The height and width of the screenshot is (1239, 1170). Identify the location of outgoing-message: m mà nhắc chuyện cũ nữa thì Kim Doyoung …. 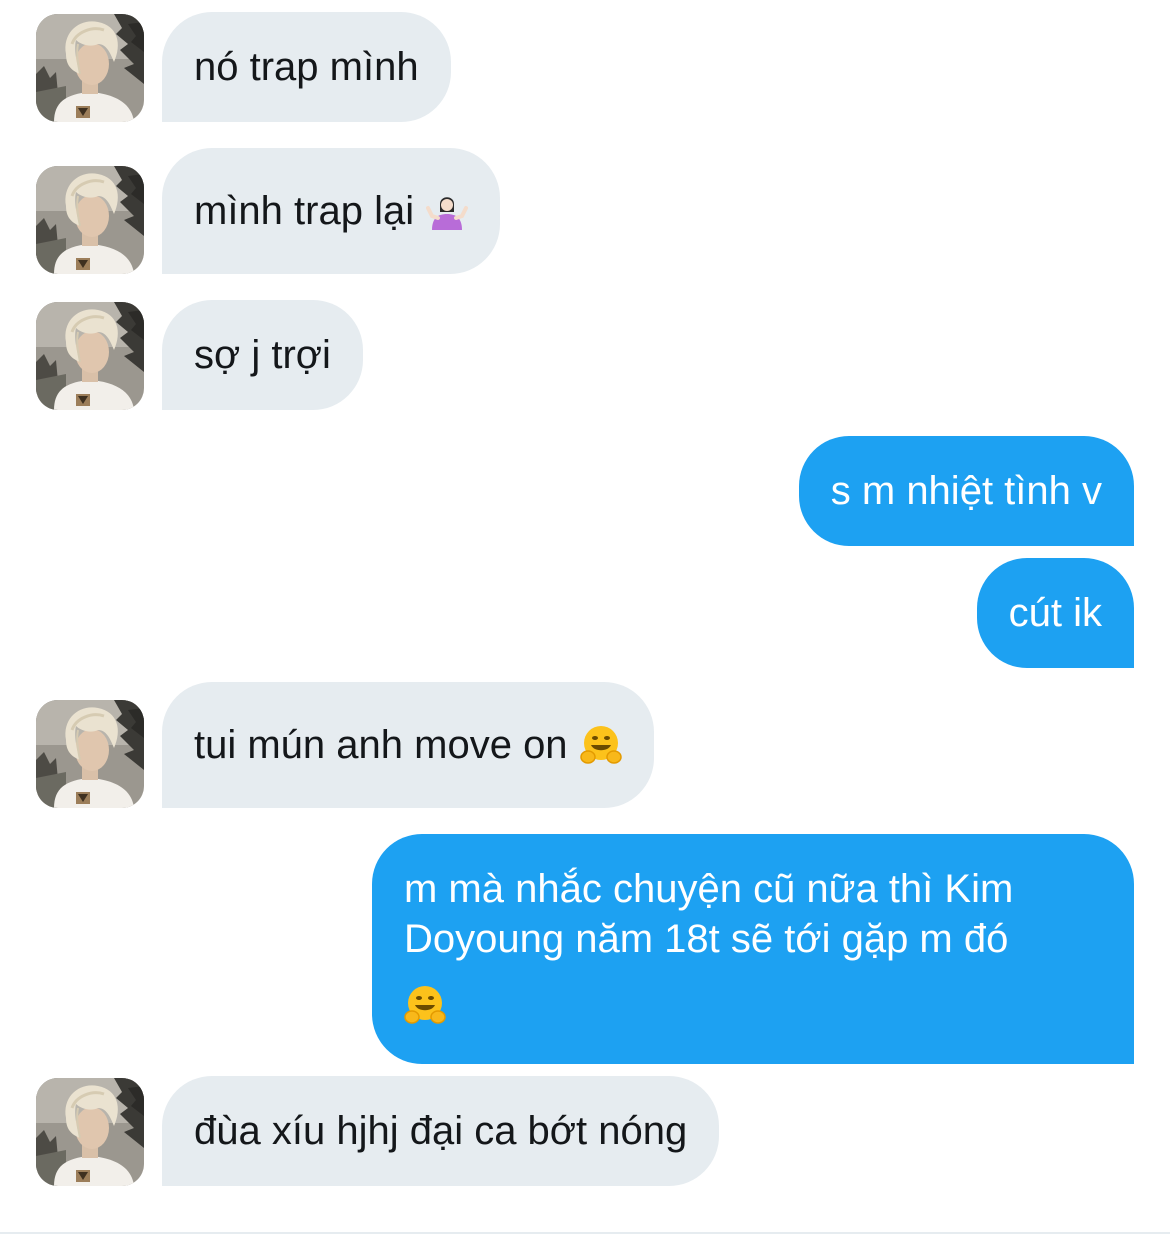
(753, 949).